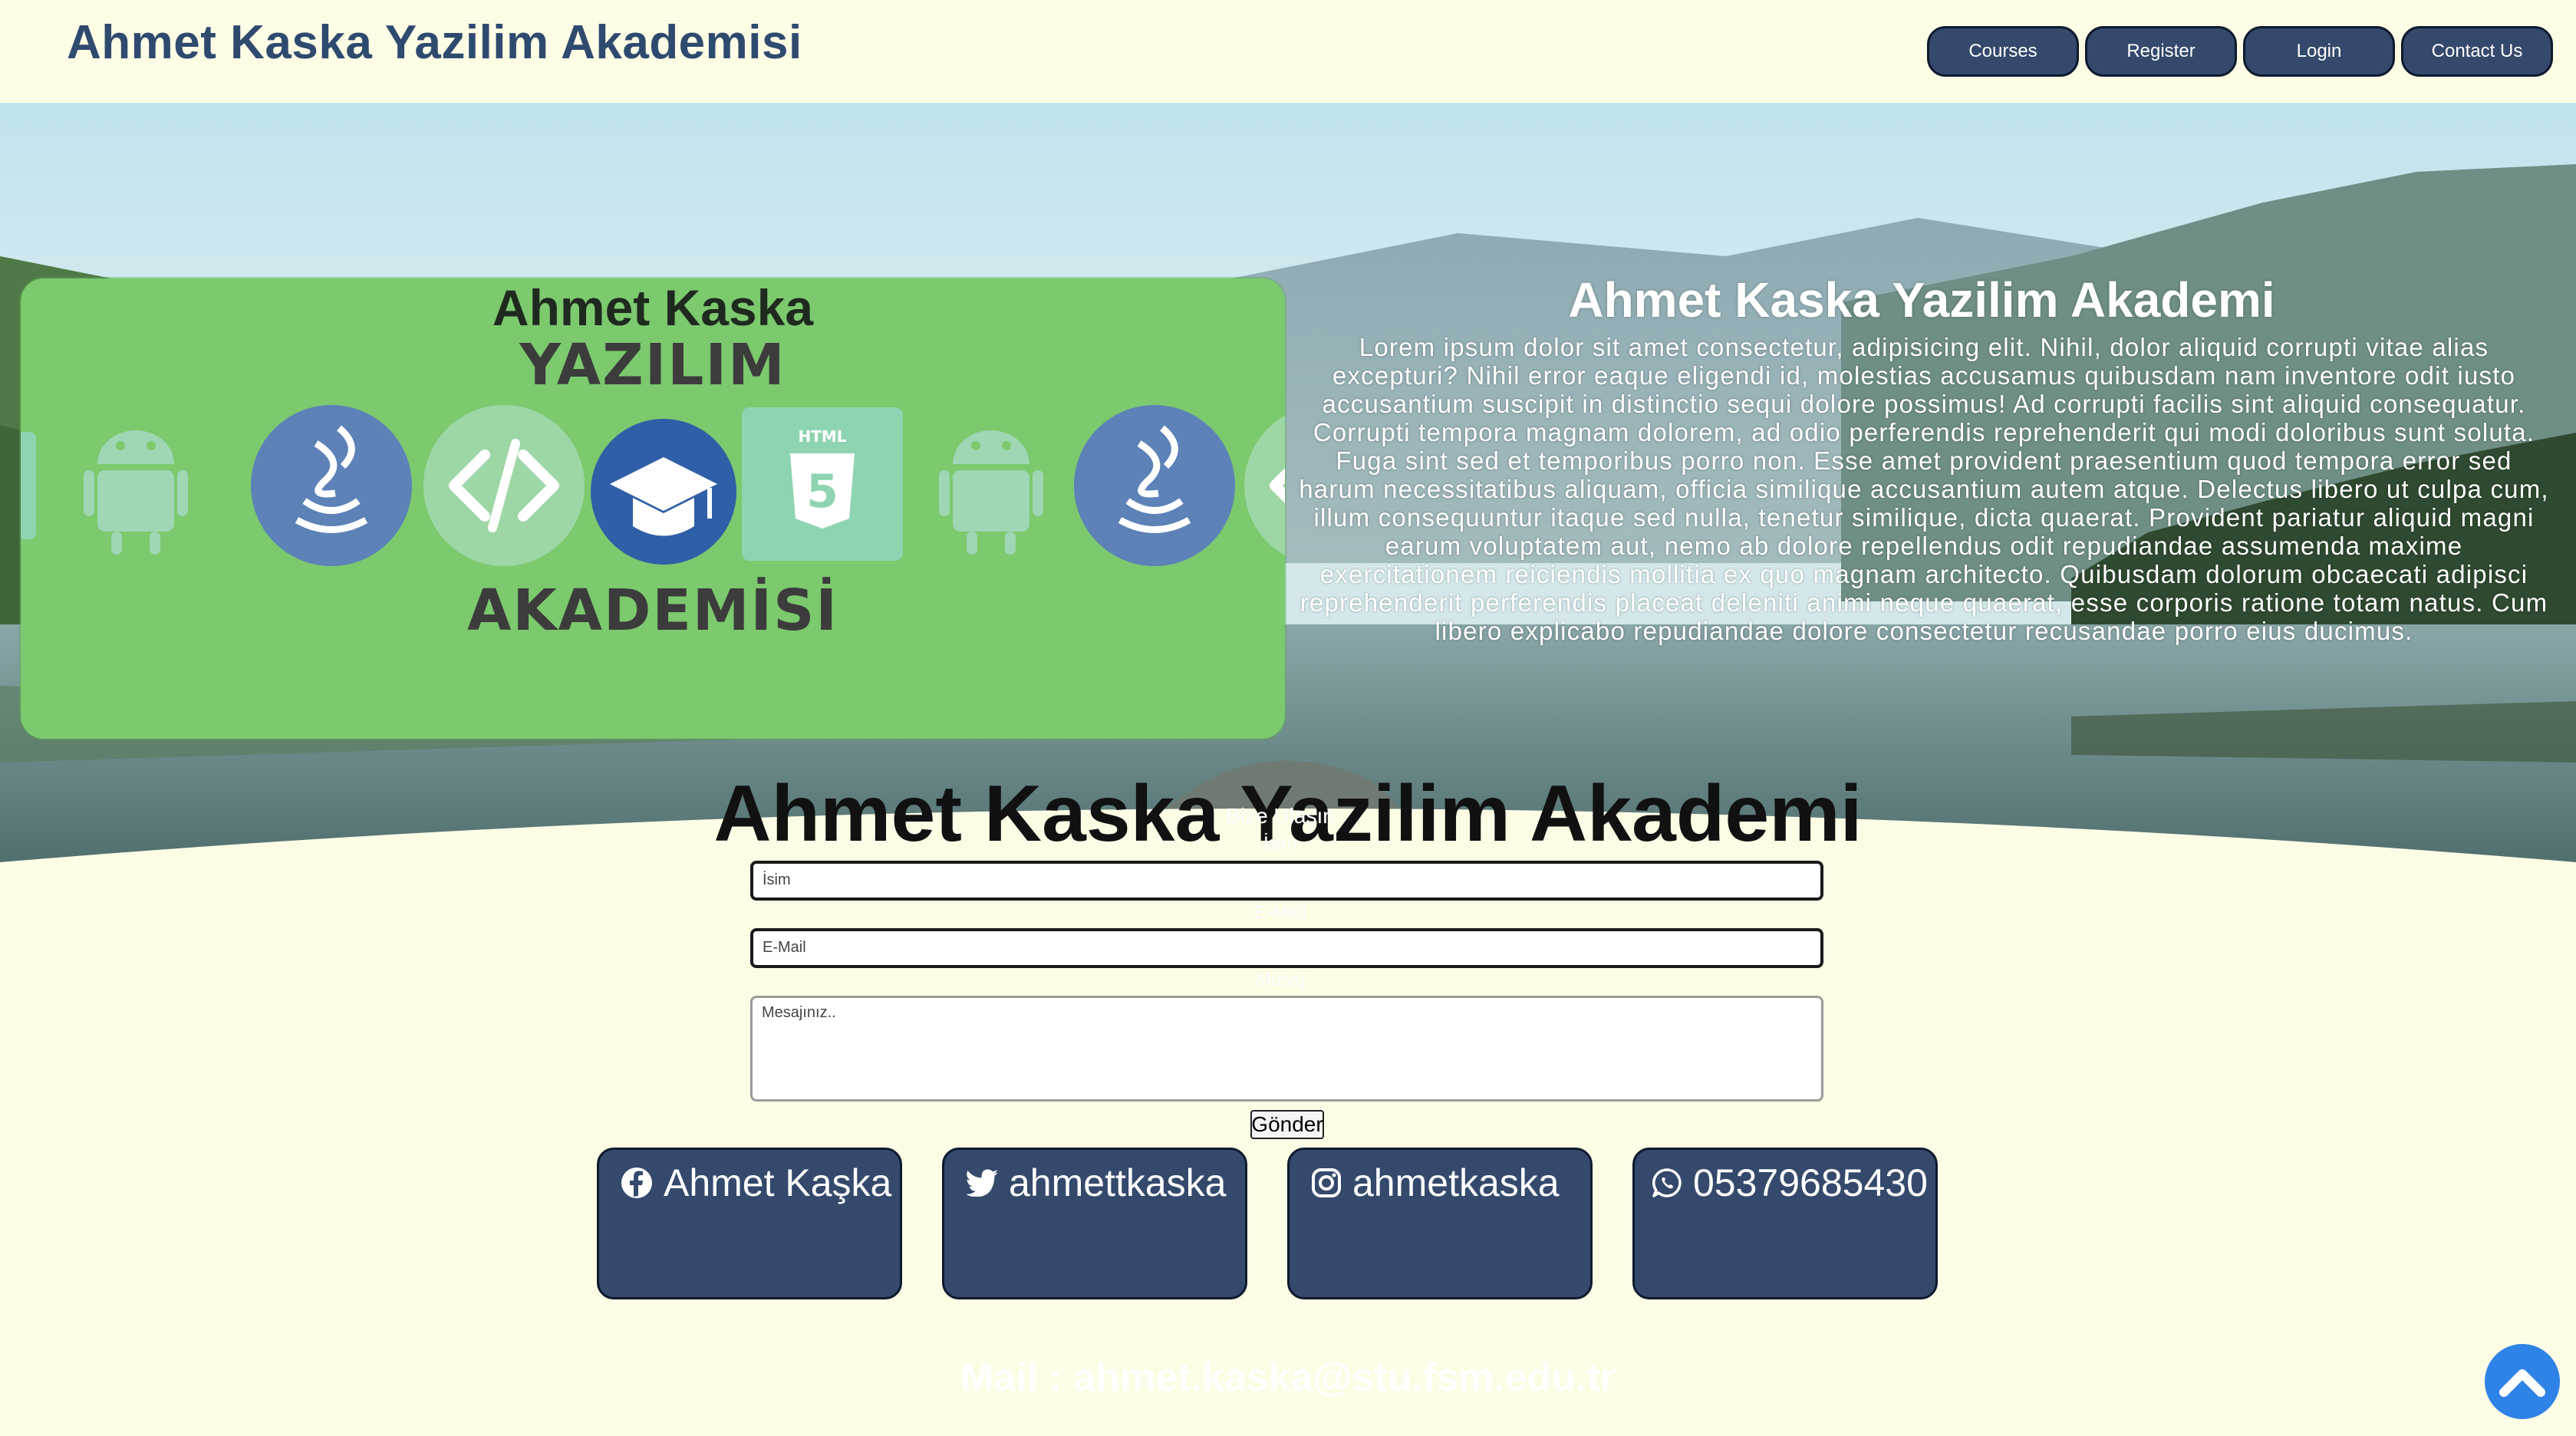  Describe the element at coordinates (777, 880) in the screenshot. I see `name-input-placeholder: İsim` at that location.